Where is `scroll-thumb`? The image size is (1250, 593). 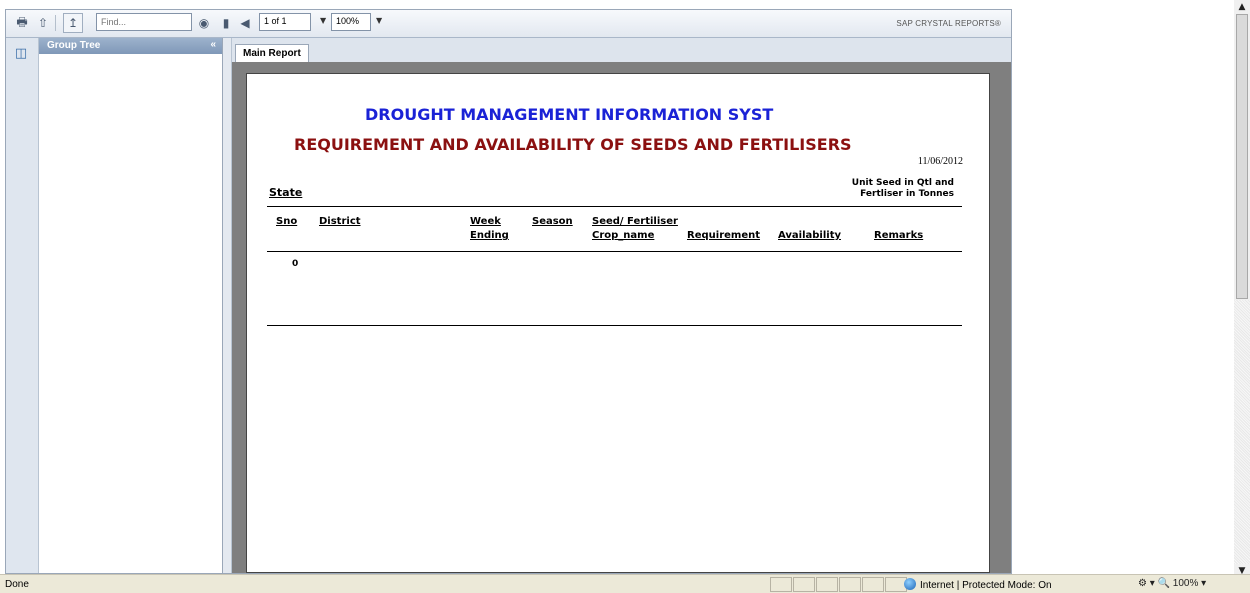
scroll-thumb is located at coordinates (1242, 156).